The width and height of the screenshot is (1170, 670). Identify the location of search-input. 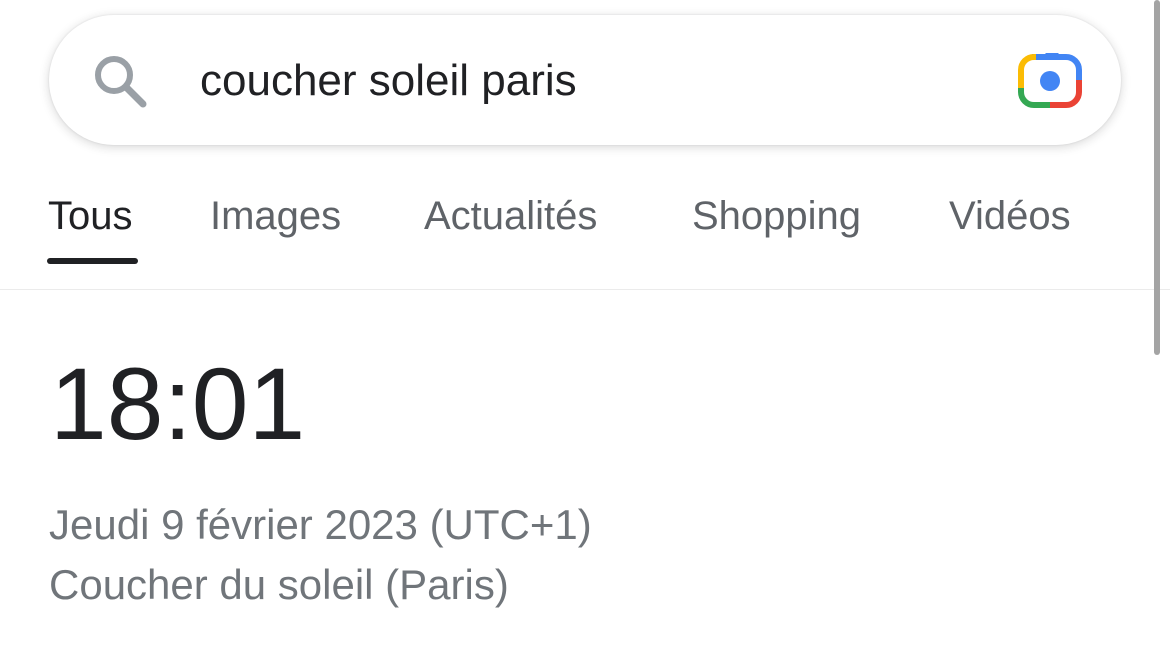
(580, 81).